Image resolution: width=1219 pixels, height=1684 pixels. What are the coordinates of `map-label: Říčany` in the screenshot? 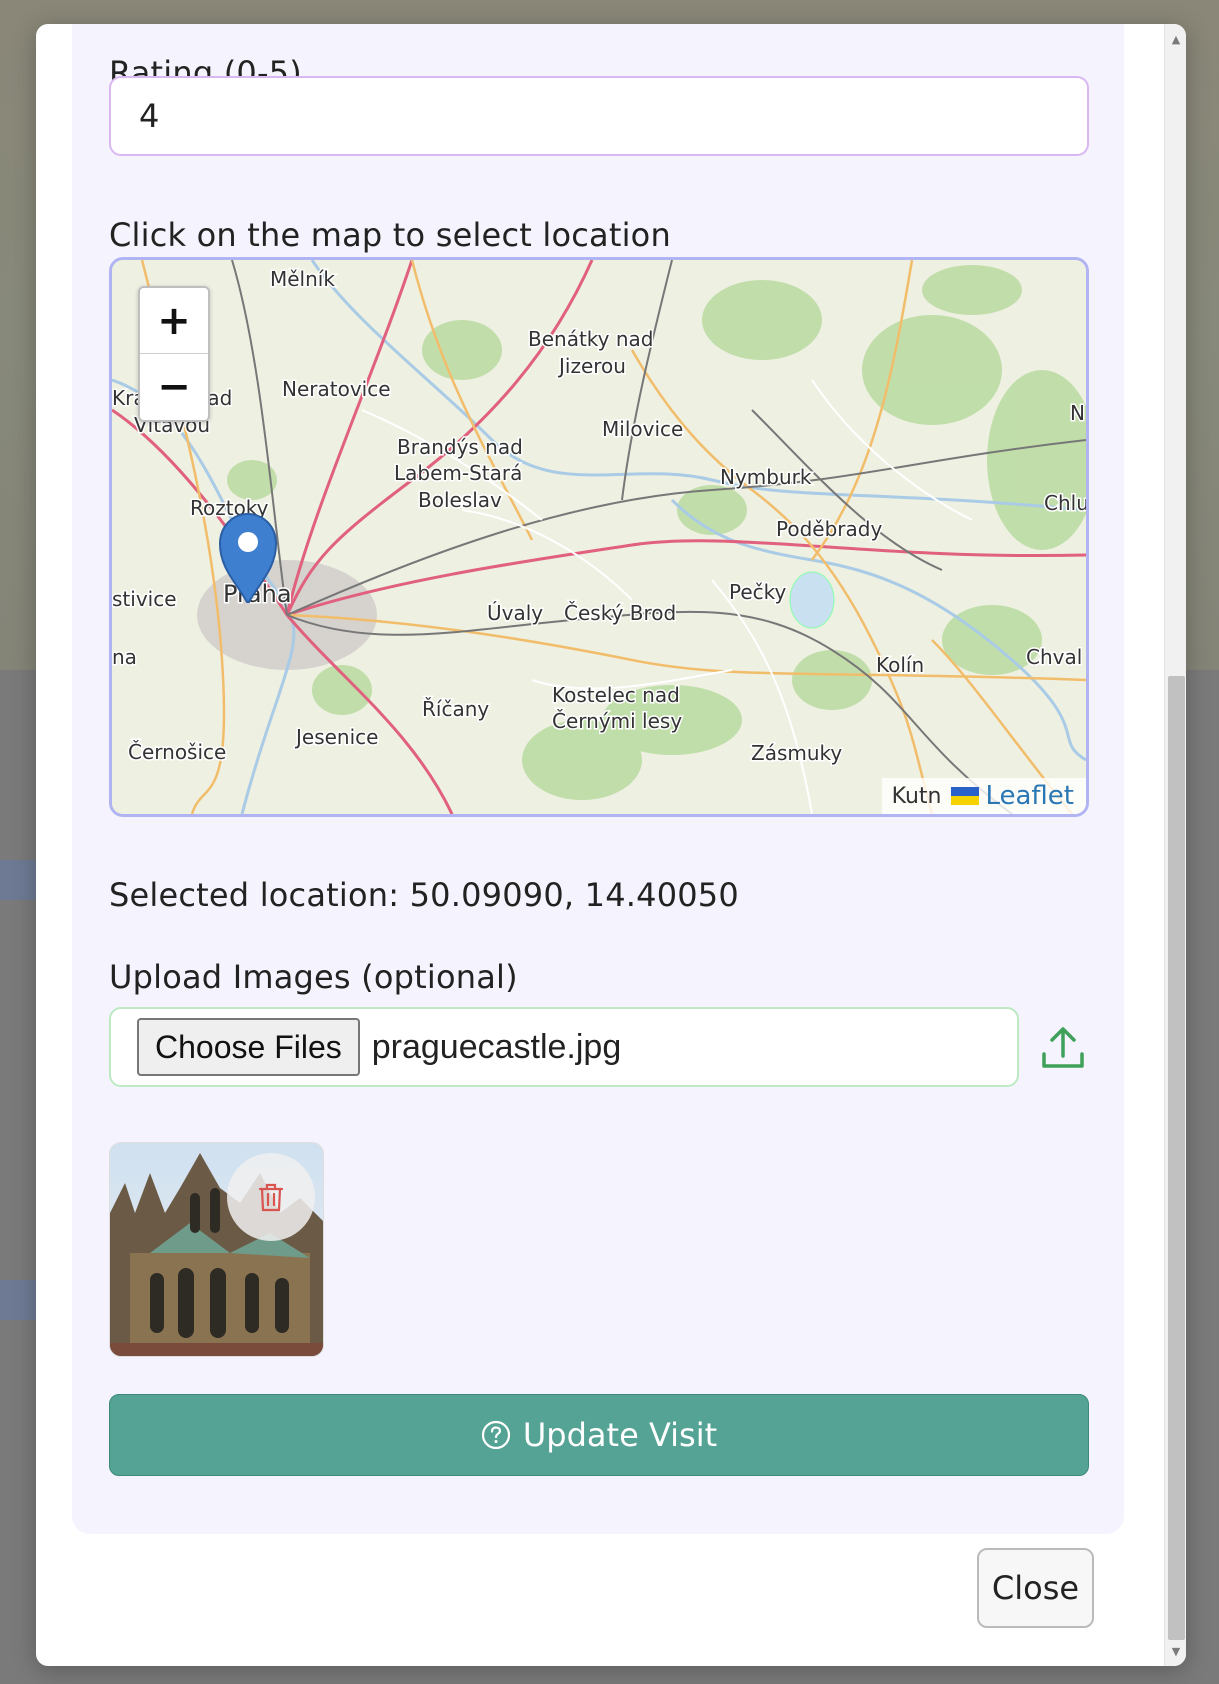 It's located at (455, 709).